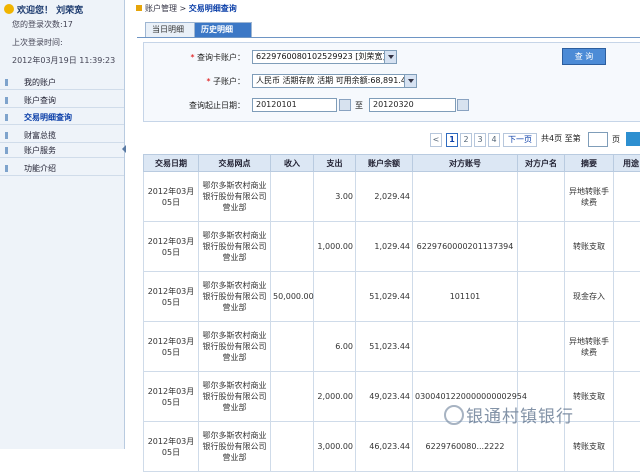  What do you see at coordinates (335, 297) in the screenshot?
I see `cell-expense` at bounding box center [335, 297].